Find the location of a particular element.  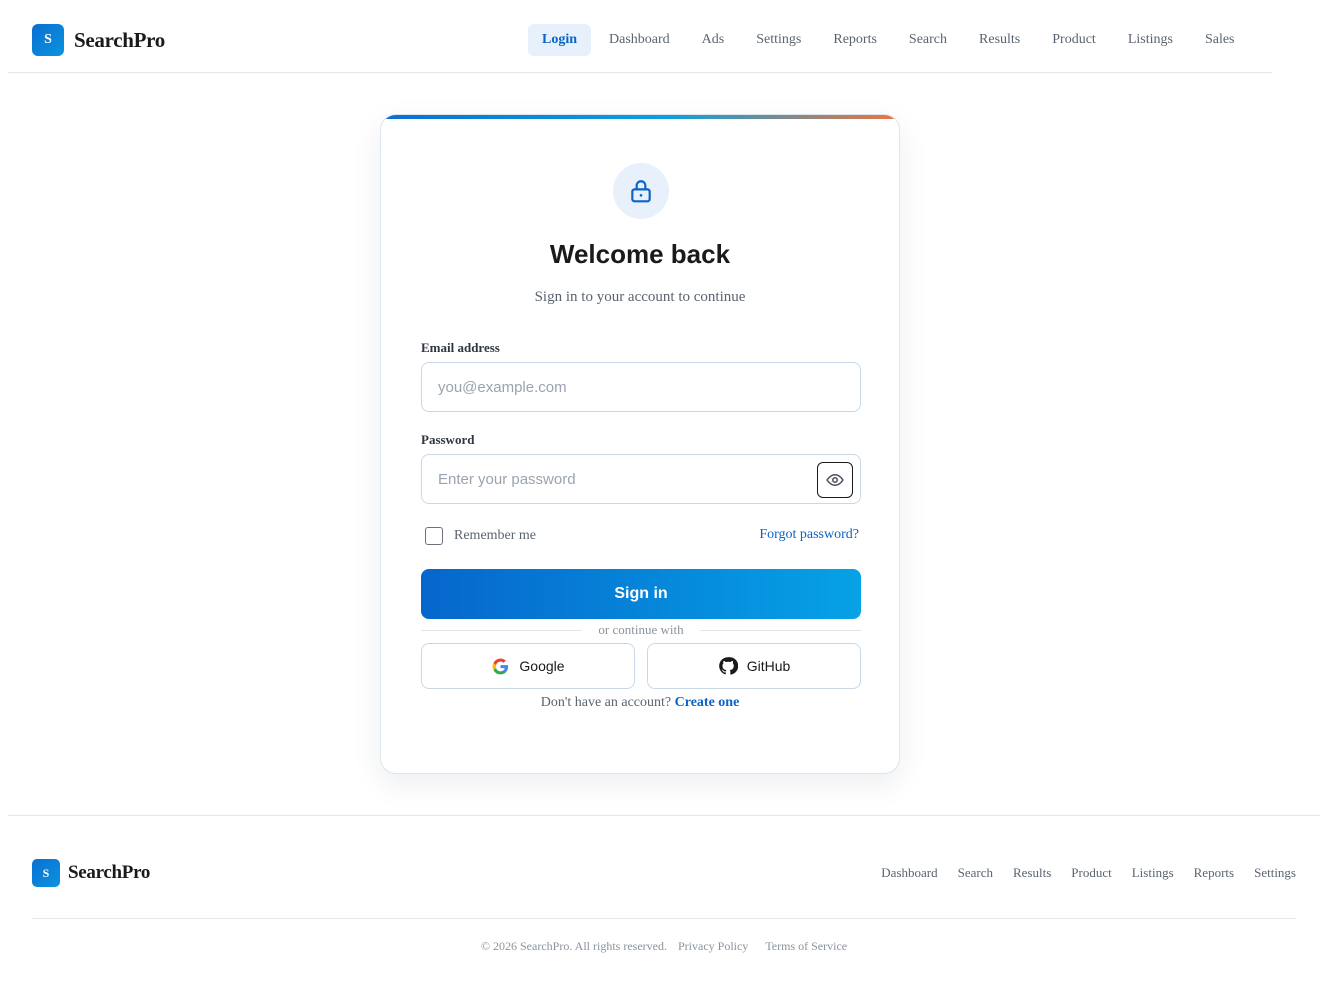

brand: S SearchPro is located at coordinates (98, 40).